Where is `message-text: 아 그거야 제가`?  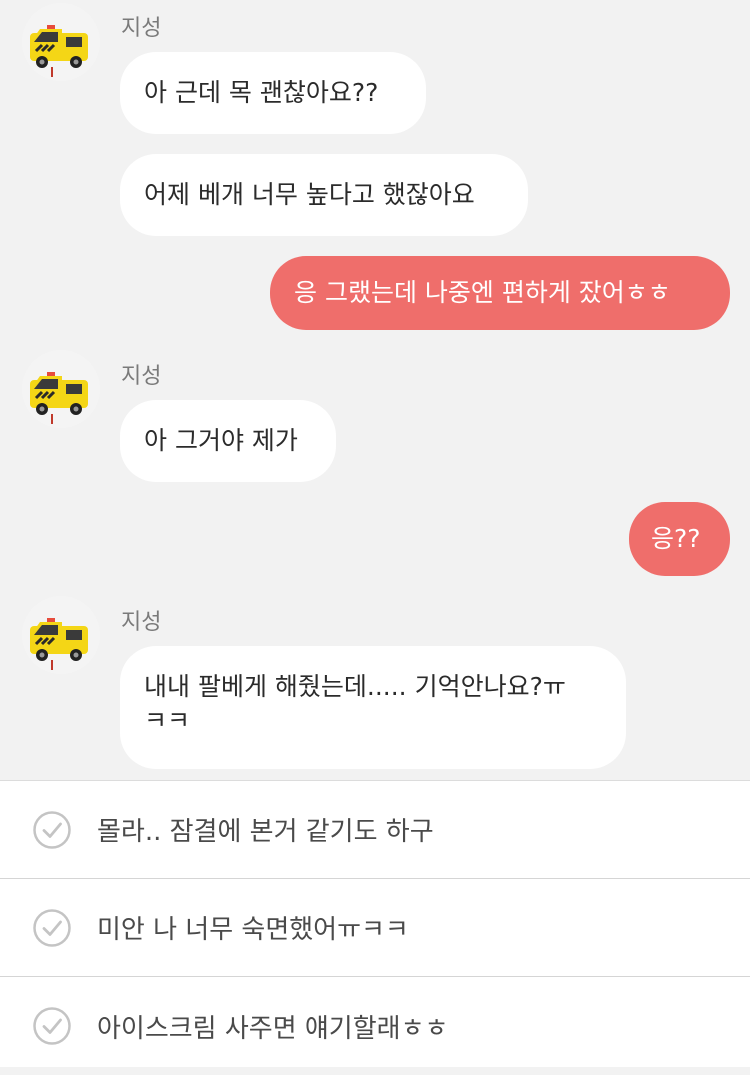 message-text: 아 그거야 제가 is located at coordinates (221, 441).